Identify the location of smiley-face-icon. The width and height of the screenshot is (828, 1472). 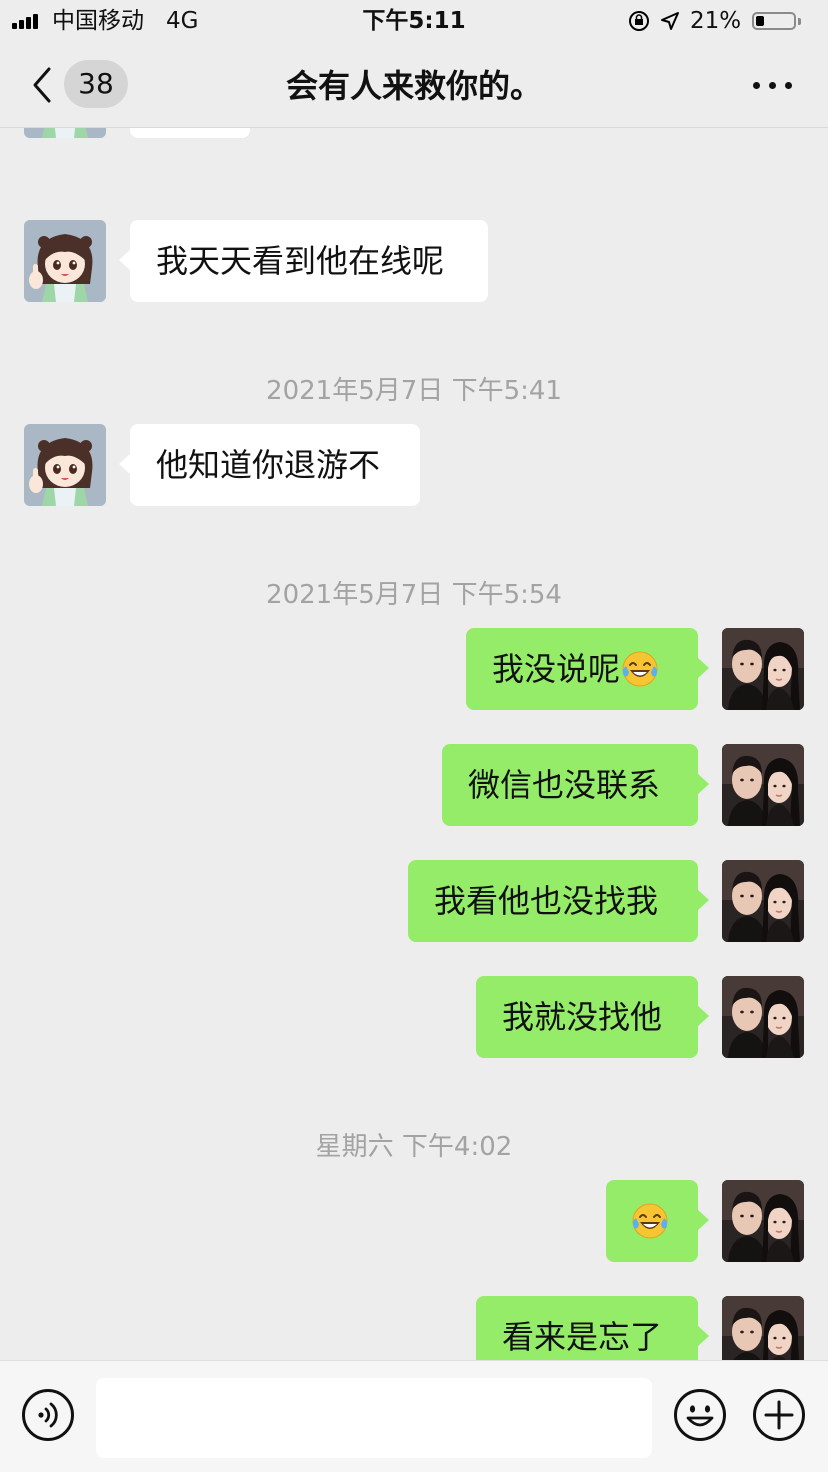
(700, 1415).